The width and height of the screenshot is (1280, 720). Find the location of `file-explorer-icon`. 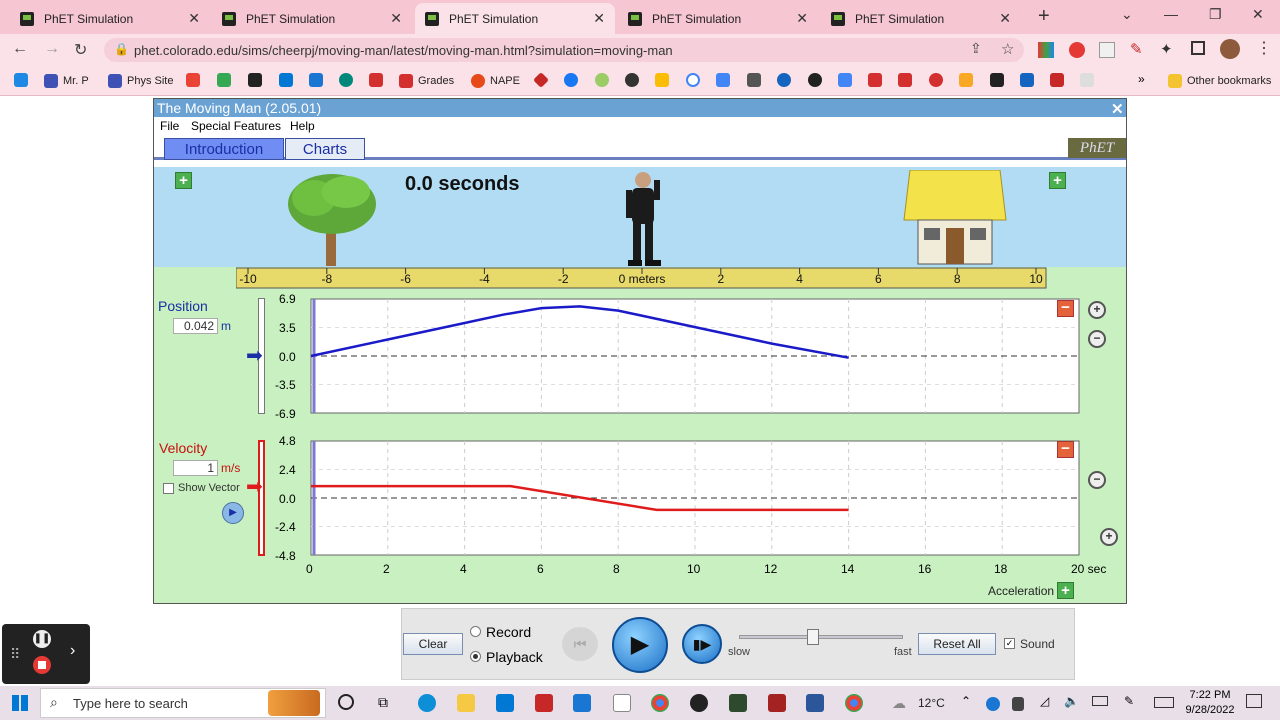

file-explorer-icon is located at coordinates (466, 703).